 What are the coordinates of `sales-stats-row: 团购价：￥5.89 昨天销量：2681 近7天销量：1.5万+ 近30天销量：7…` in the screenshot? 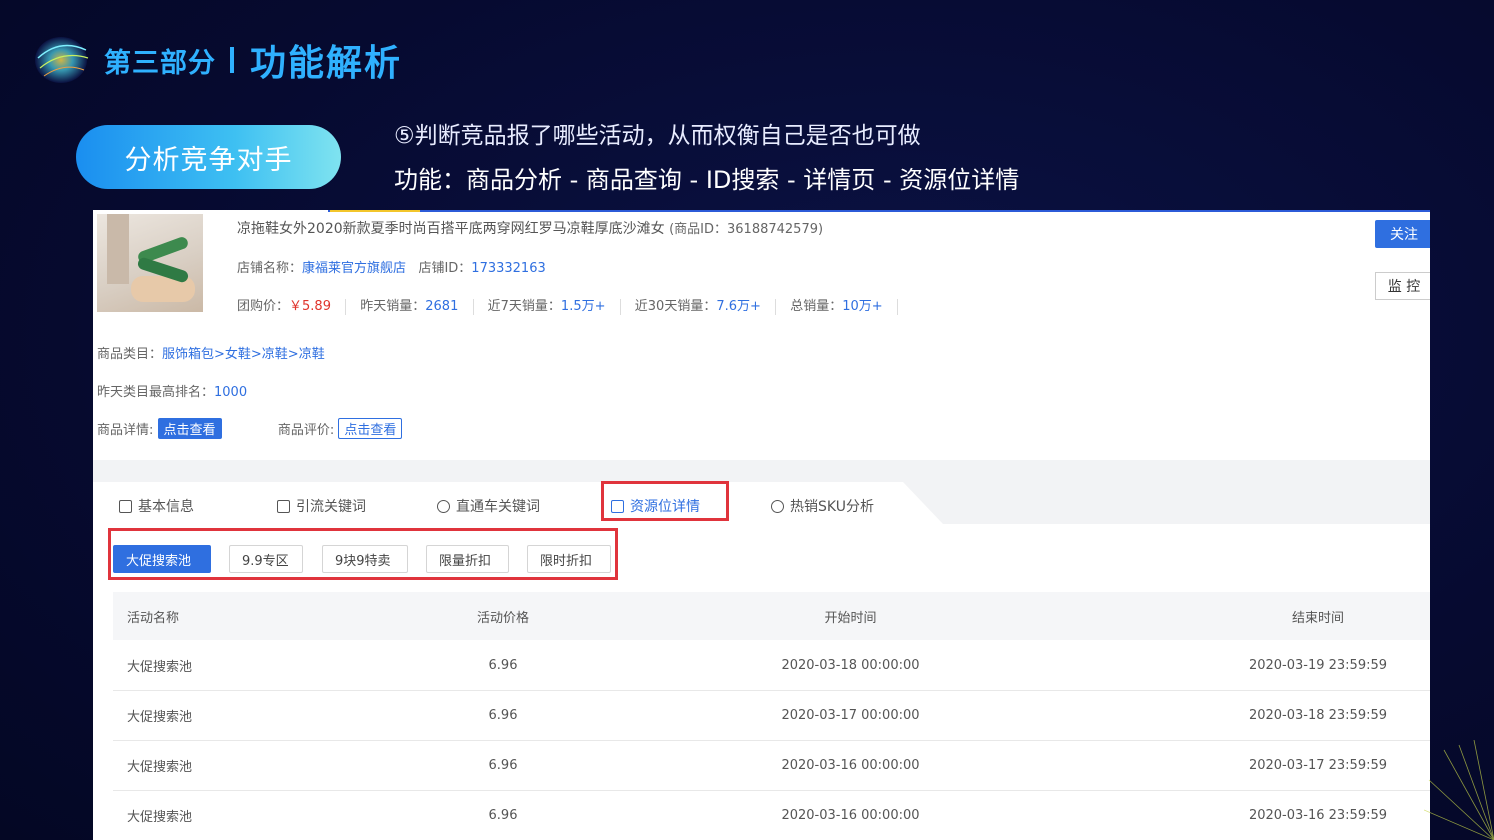 It's located at (572, 305).